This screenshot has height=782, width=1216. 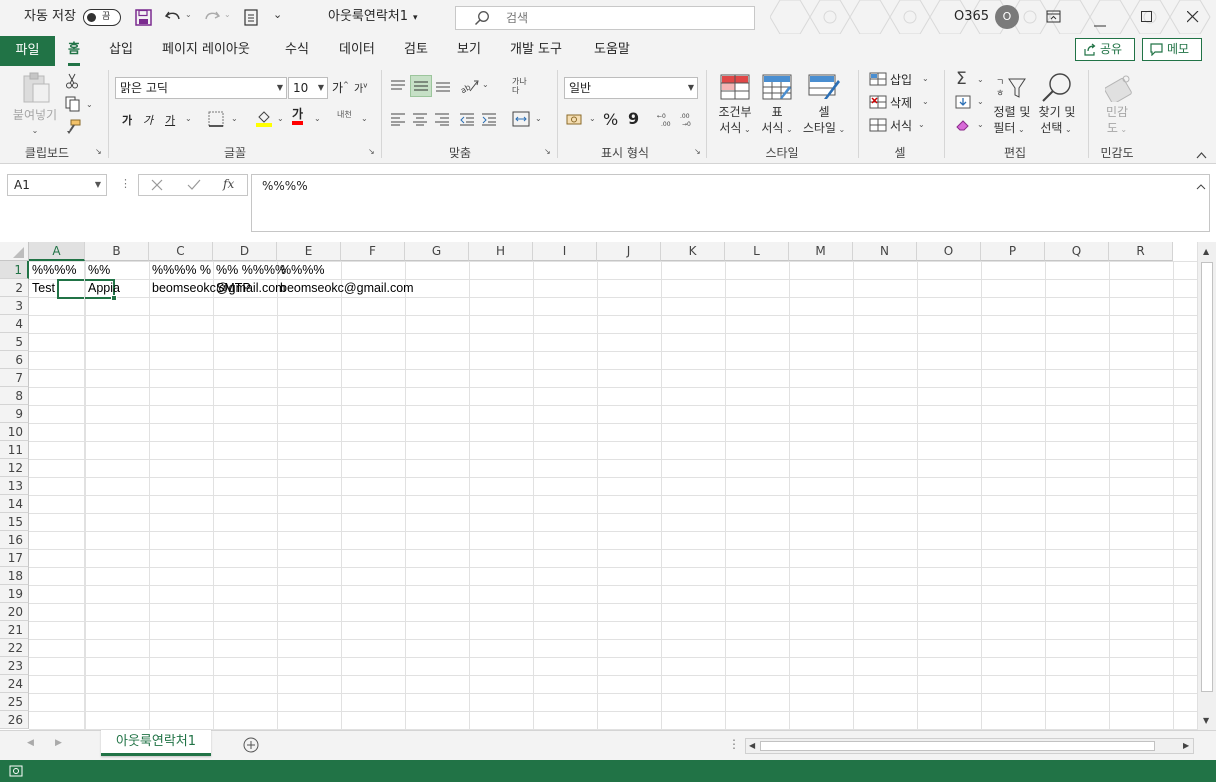 What do you see at coordinates (98, 151) in the screenshot?
I see `clipboard-launcher-icon: ↘` at bounding box center [98, 151].